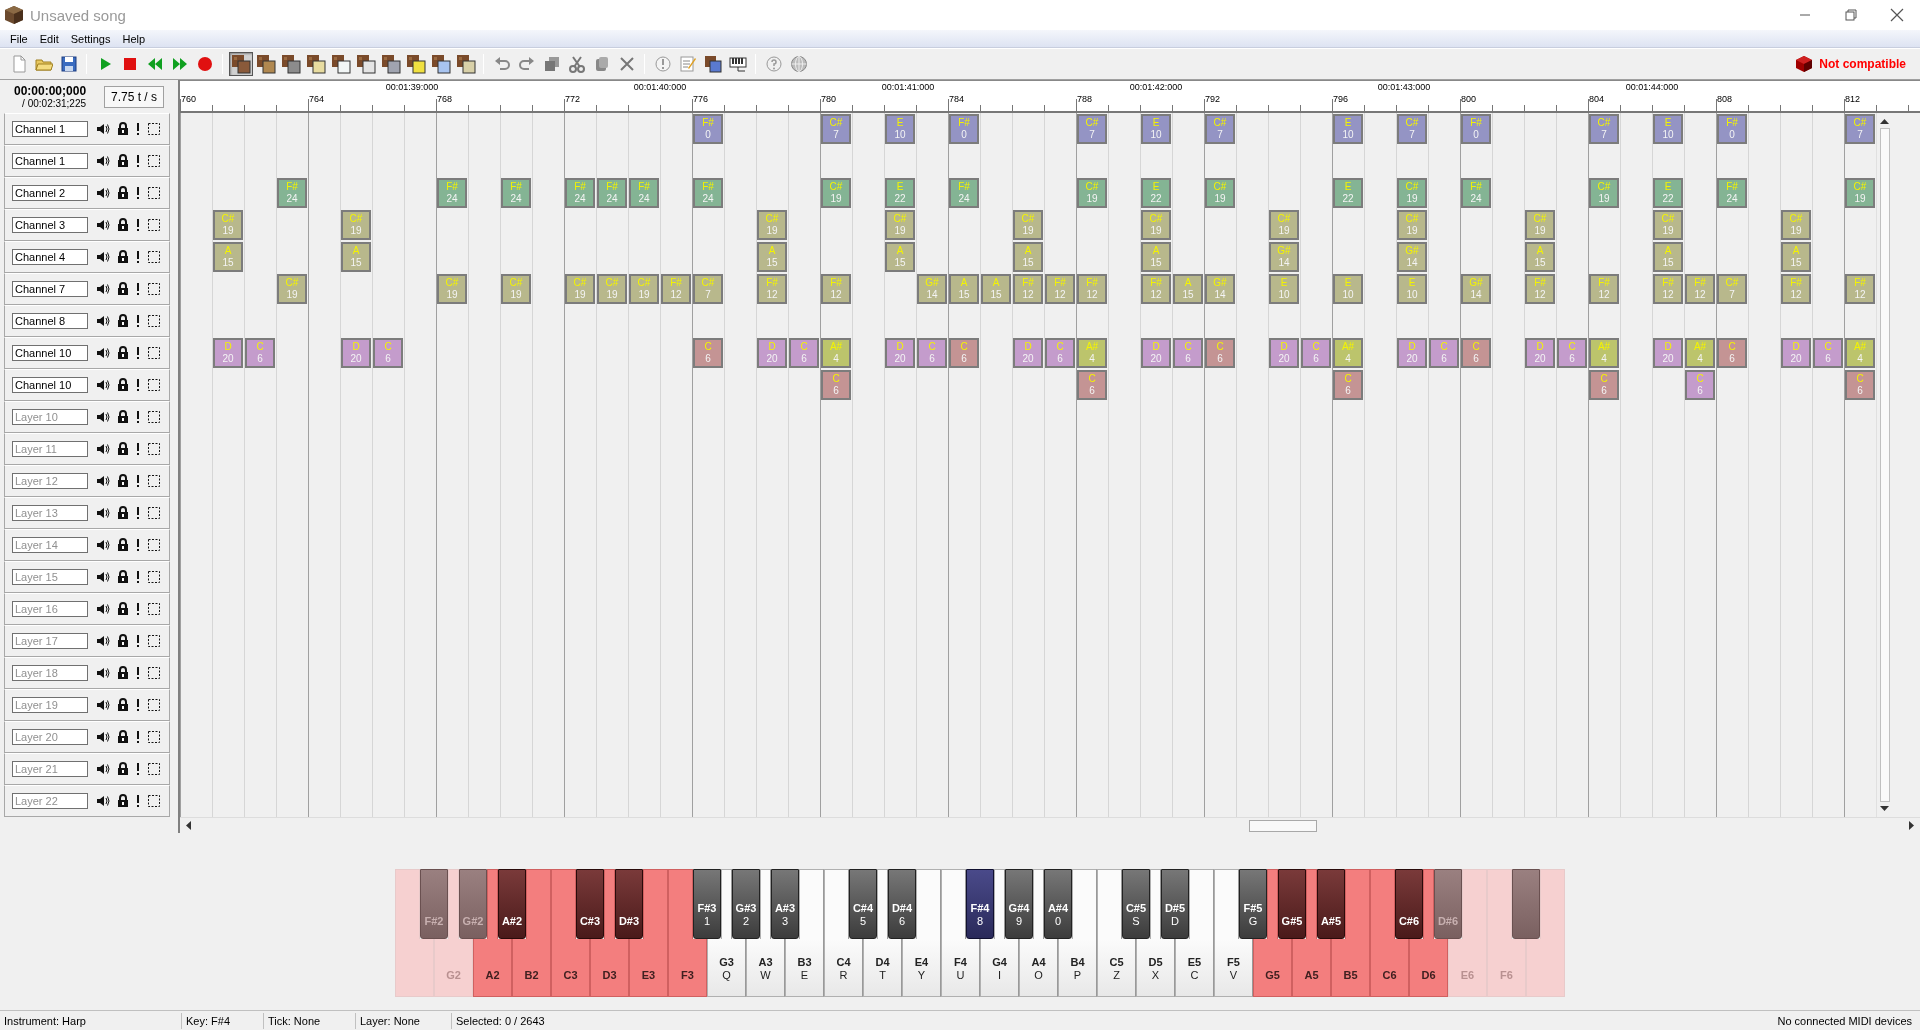 This screenshot has width=1920, height=1030. What do you see at coordinates (50, 289) in the screenshot?
I see `layer-name-field: Channel 7` at bounding box center [50, 289].